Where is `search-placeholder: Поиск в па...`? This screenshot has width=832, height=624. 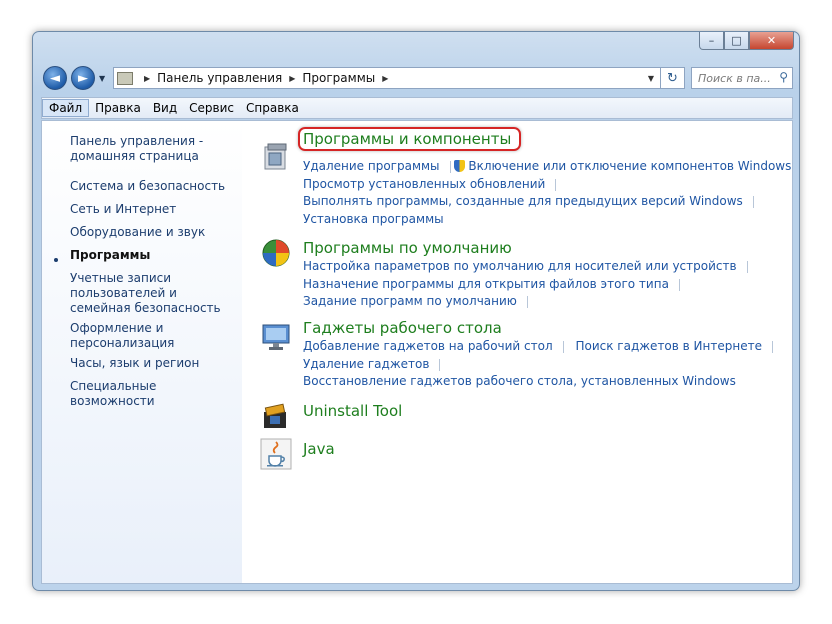 search-placeholder: Поиск в па... is located at coordinates (734, 78).